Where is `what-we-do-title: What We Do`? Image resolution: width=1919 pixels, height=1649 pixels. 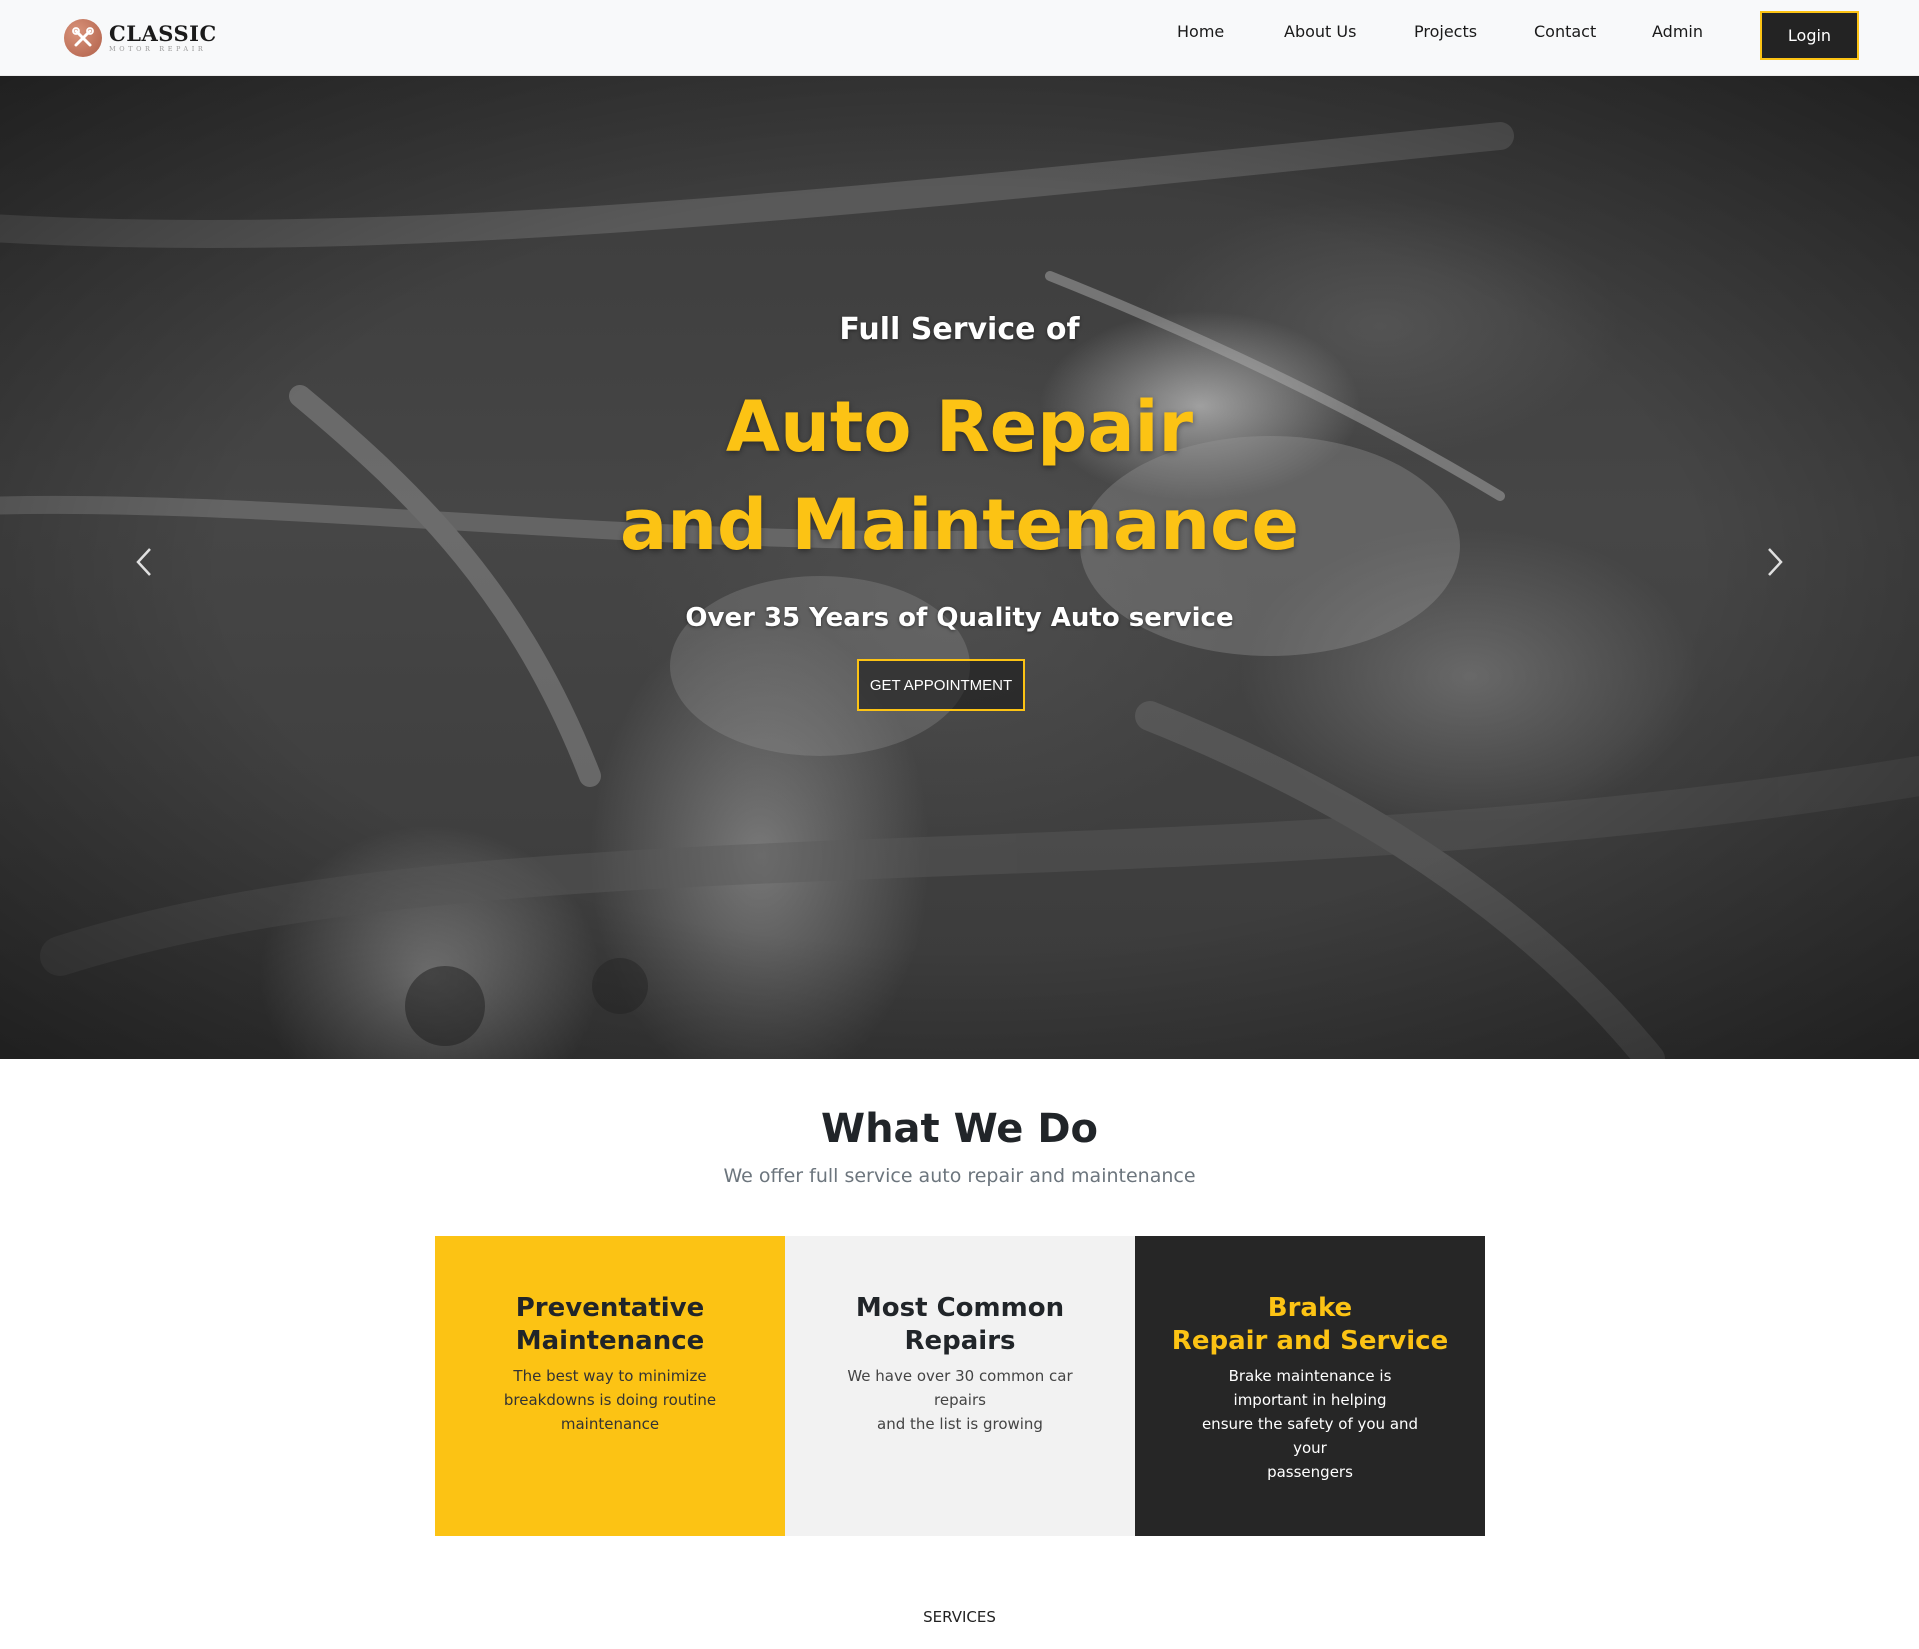
what-we-do-title: What We Do is located at coordinates (959, 1129).